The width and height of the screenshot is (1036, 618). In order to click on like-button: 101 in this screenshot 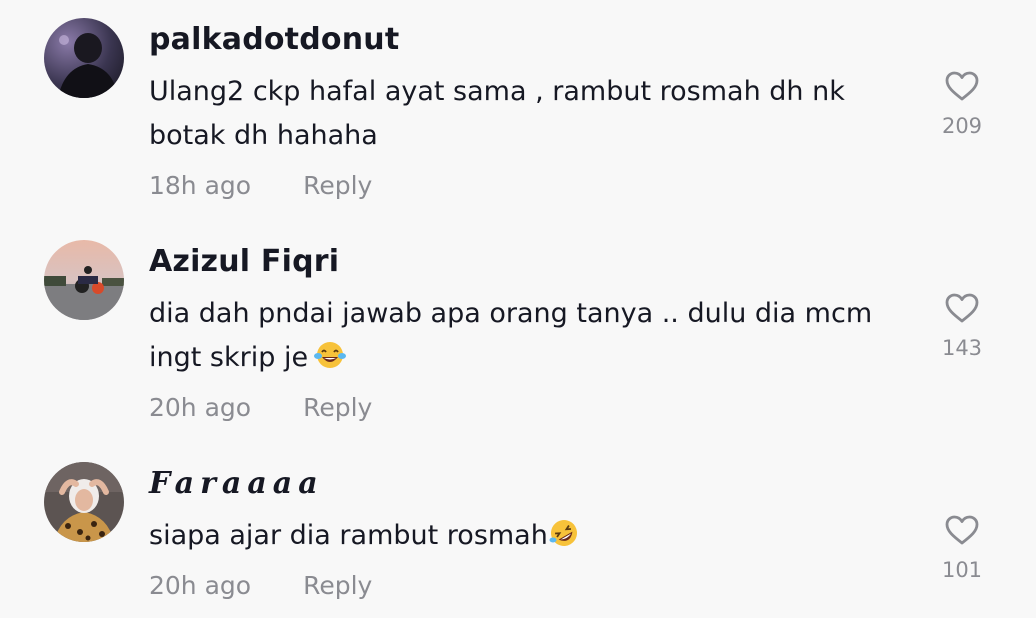, I will do `click(962, 548)`.